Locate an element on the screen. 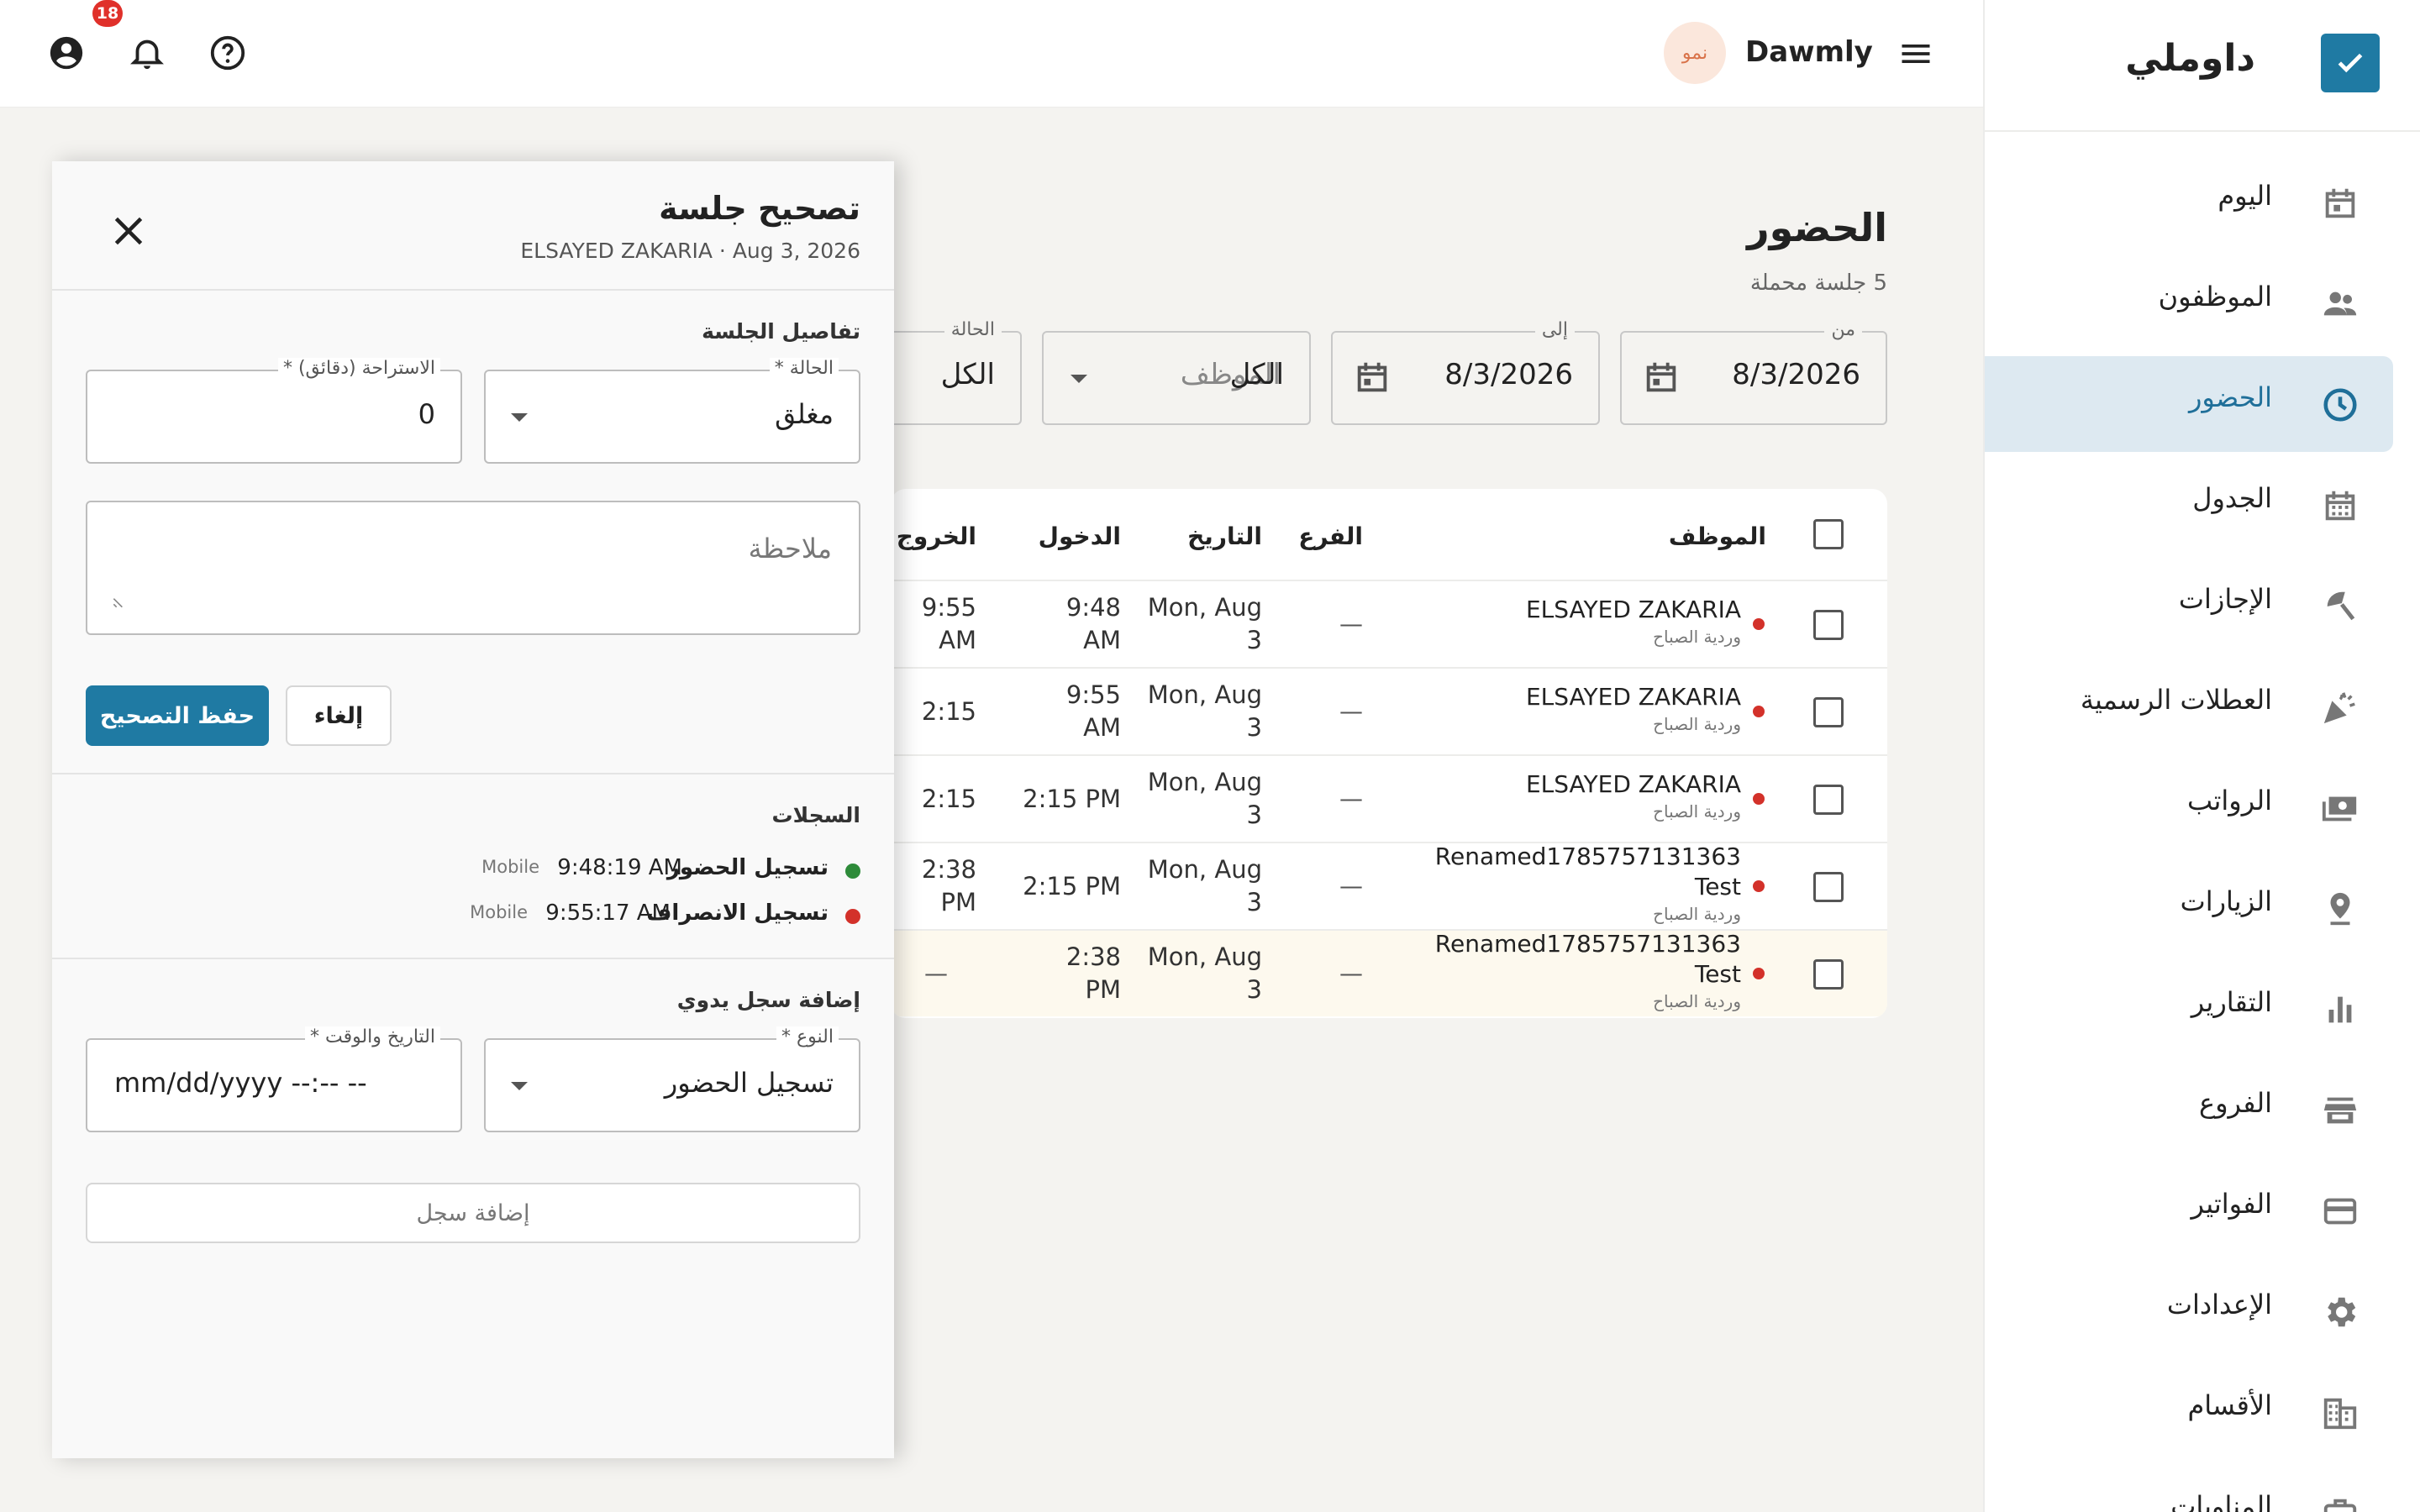 The height and width of the screenshot is (1512, 2420). sidebar-item-reports: التقارير is located at coordinates (2189, 1009).